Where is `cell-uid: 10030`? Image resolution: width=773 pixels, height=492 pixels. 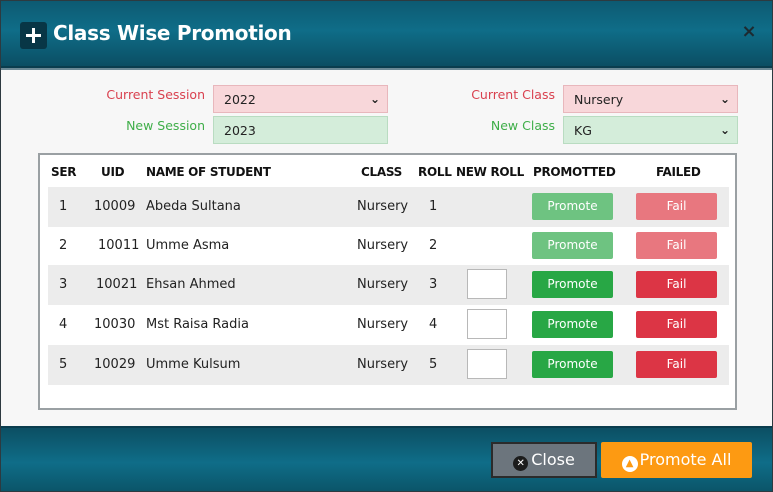 cell-uid: 10030 is located at coordinates (115, 324).